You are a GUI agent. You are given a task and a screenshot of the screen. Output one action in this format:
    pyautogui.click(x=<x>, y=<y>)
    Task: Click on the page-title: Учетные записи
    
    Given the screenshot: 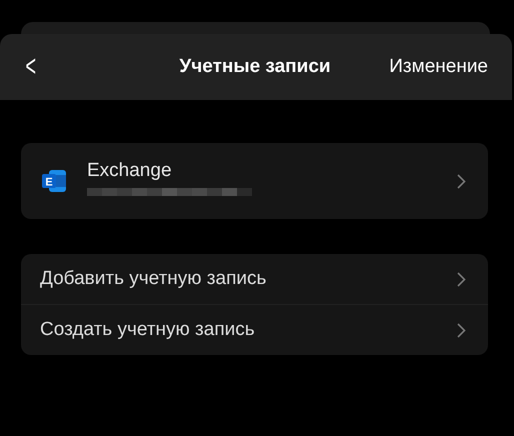 What is the action you would take?
    pyautogui.click(x=255, y=67)
    